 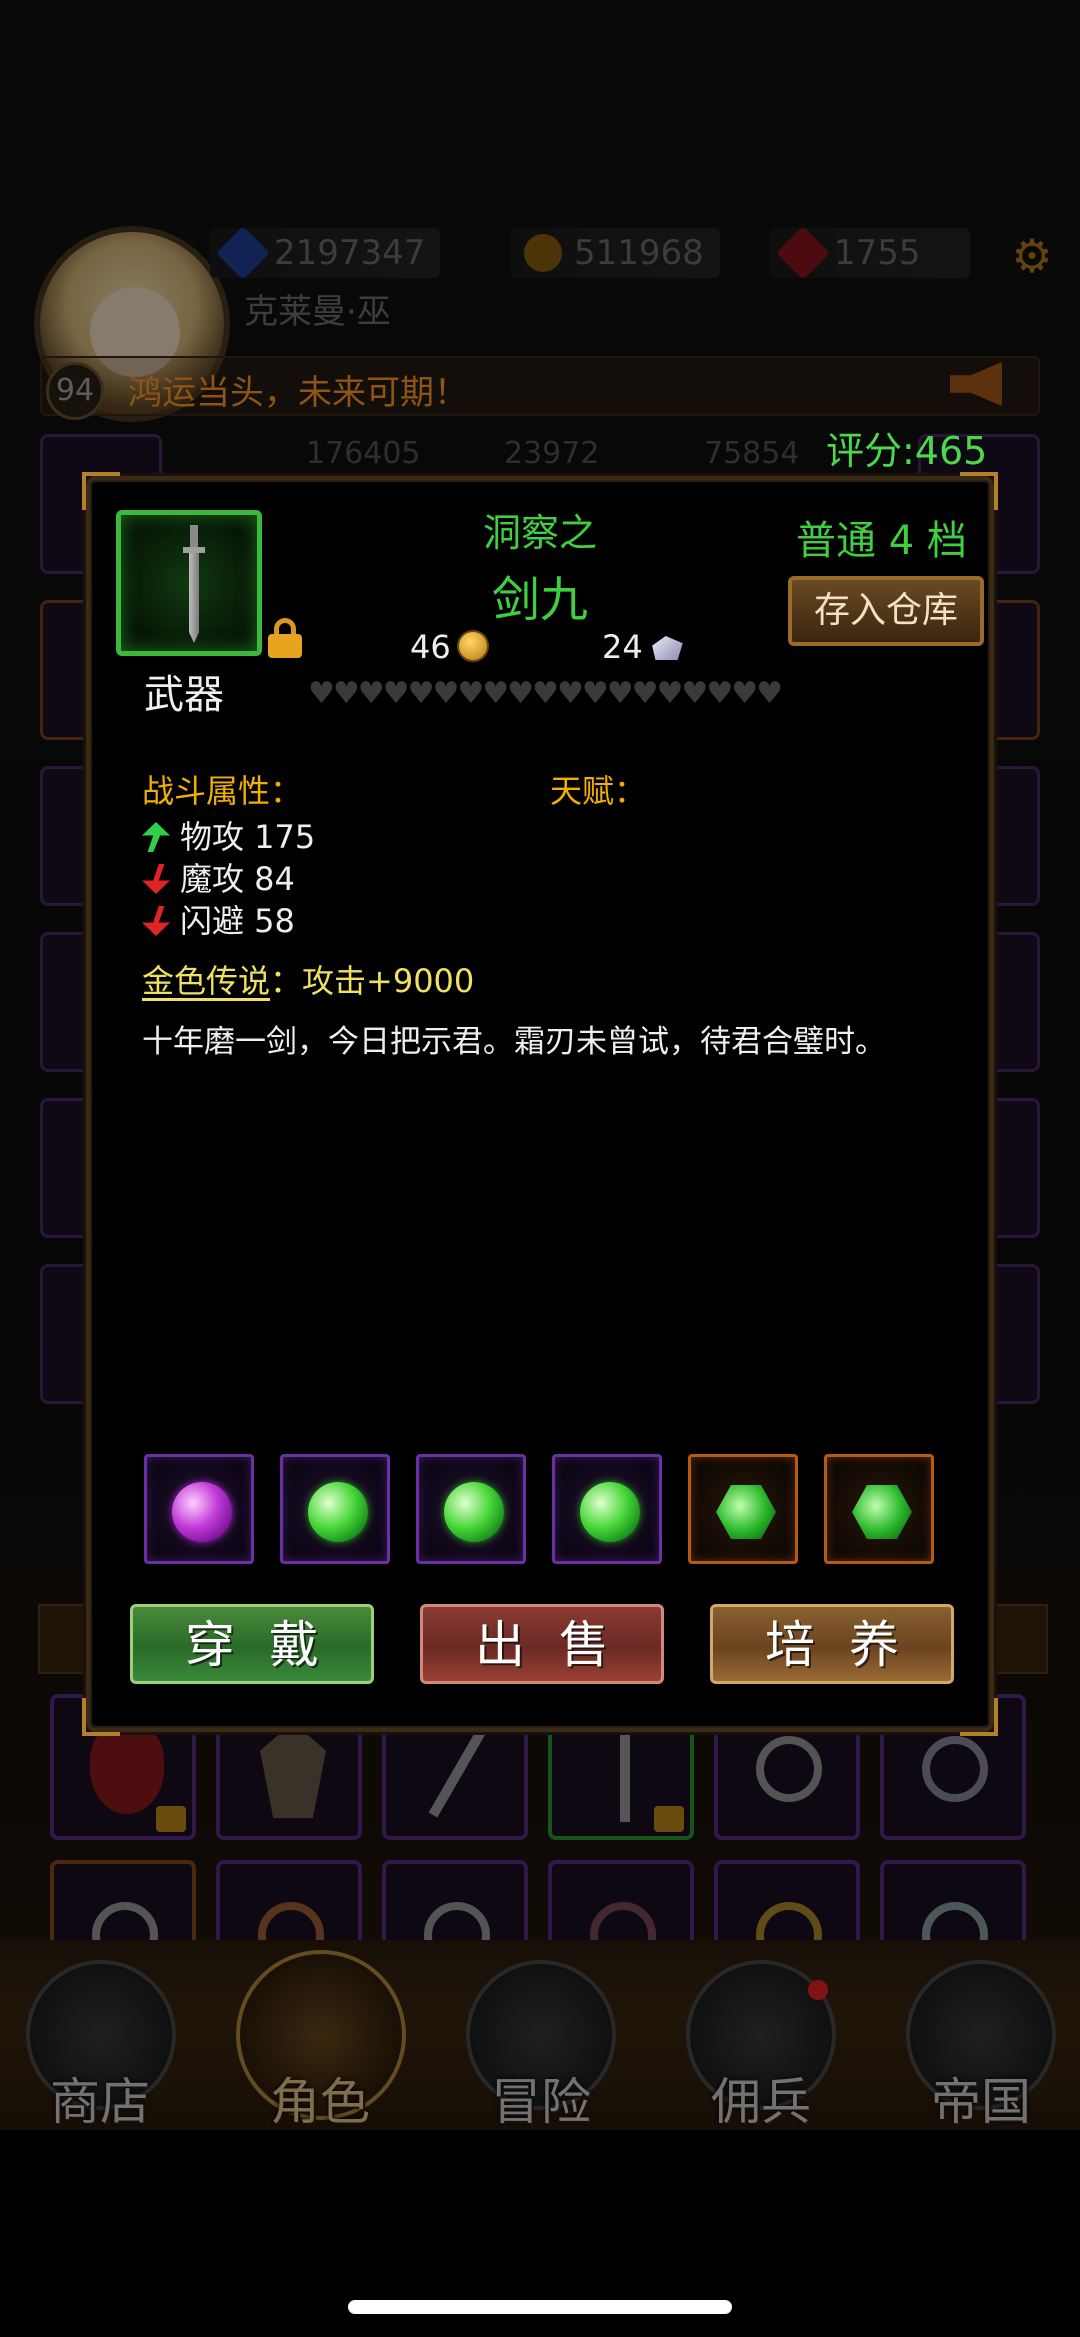 I want to click on item-type: 武器, so click(x=184, y=695).